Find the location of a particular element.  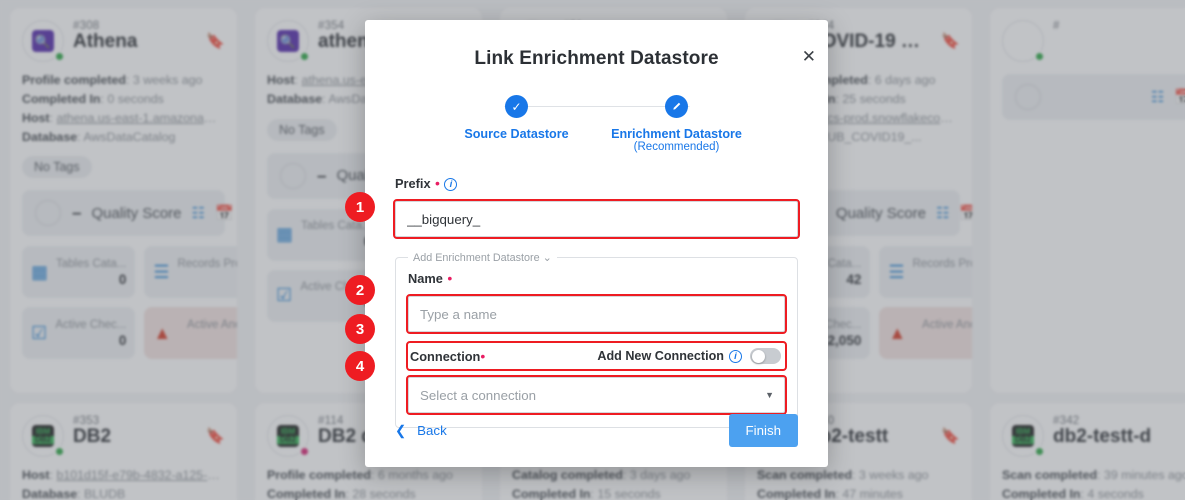

toggle-knob is located at coordinates (758, 356).